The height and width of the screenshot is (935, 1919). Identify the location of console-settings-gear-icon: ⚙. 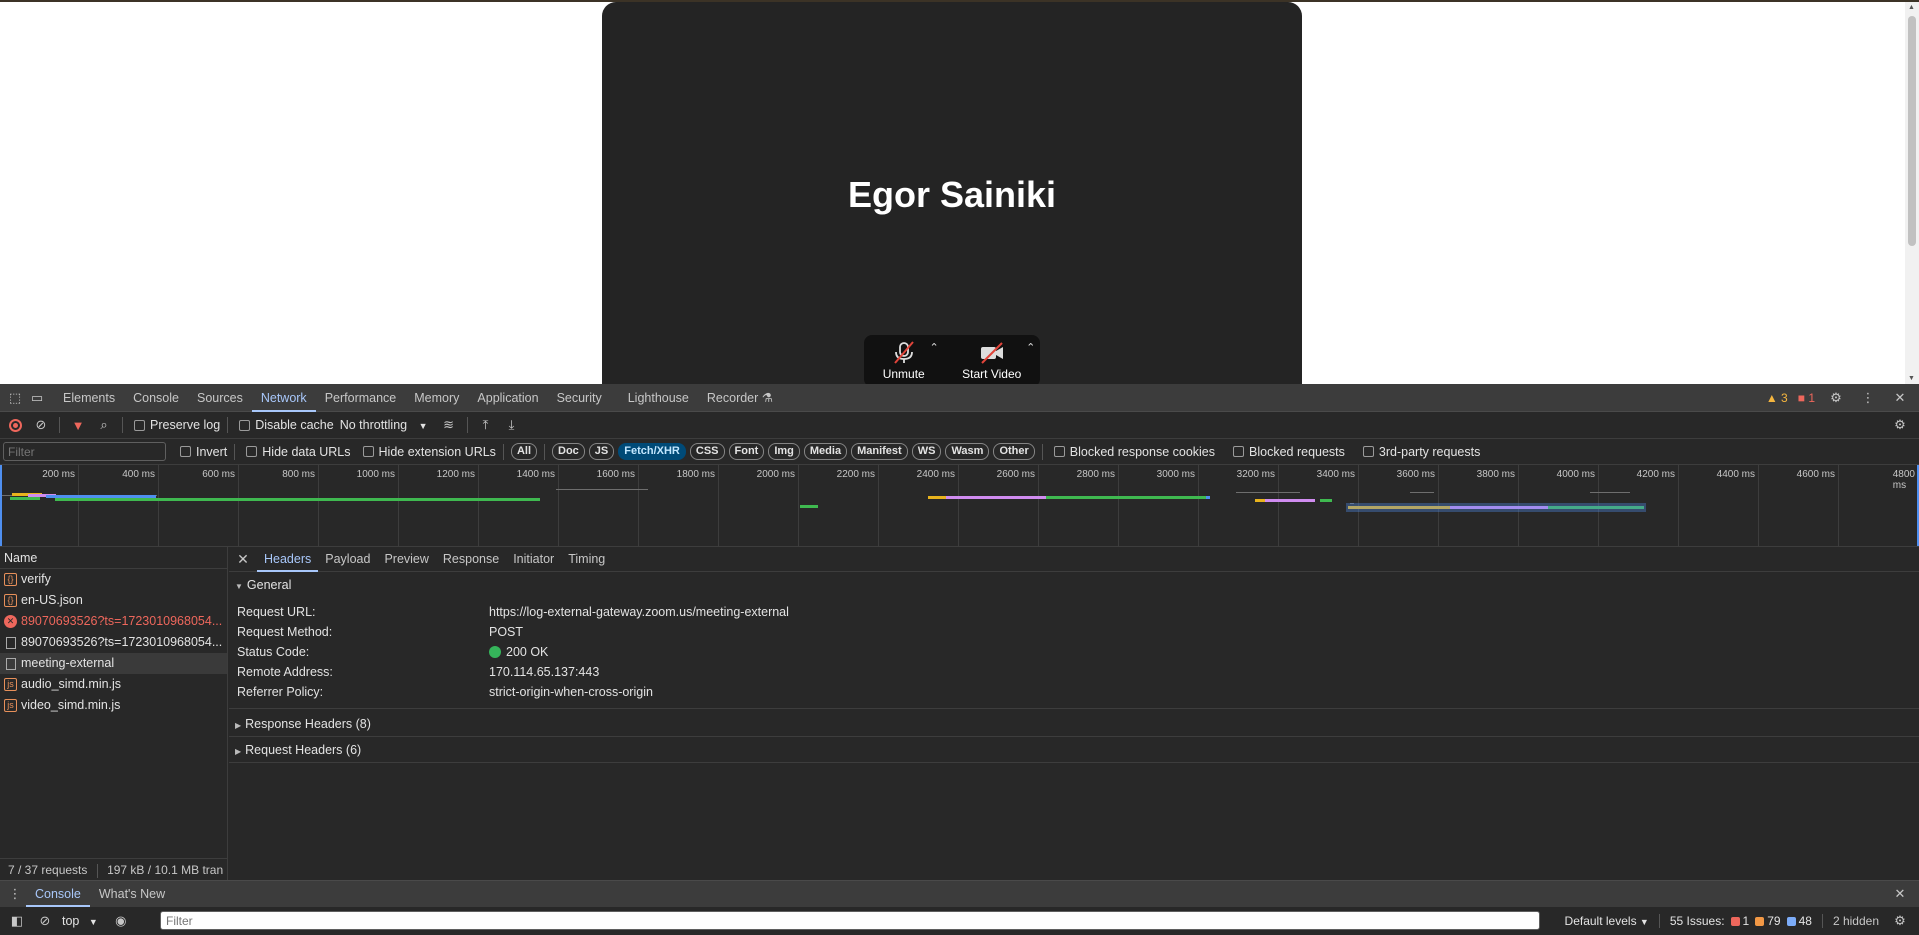
(1900, 921).